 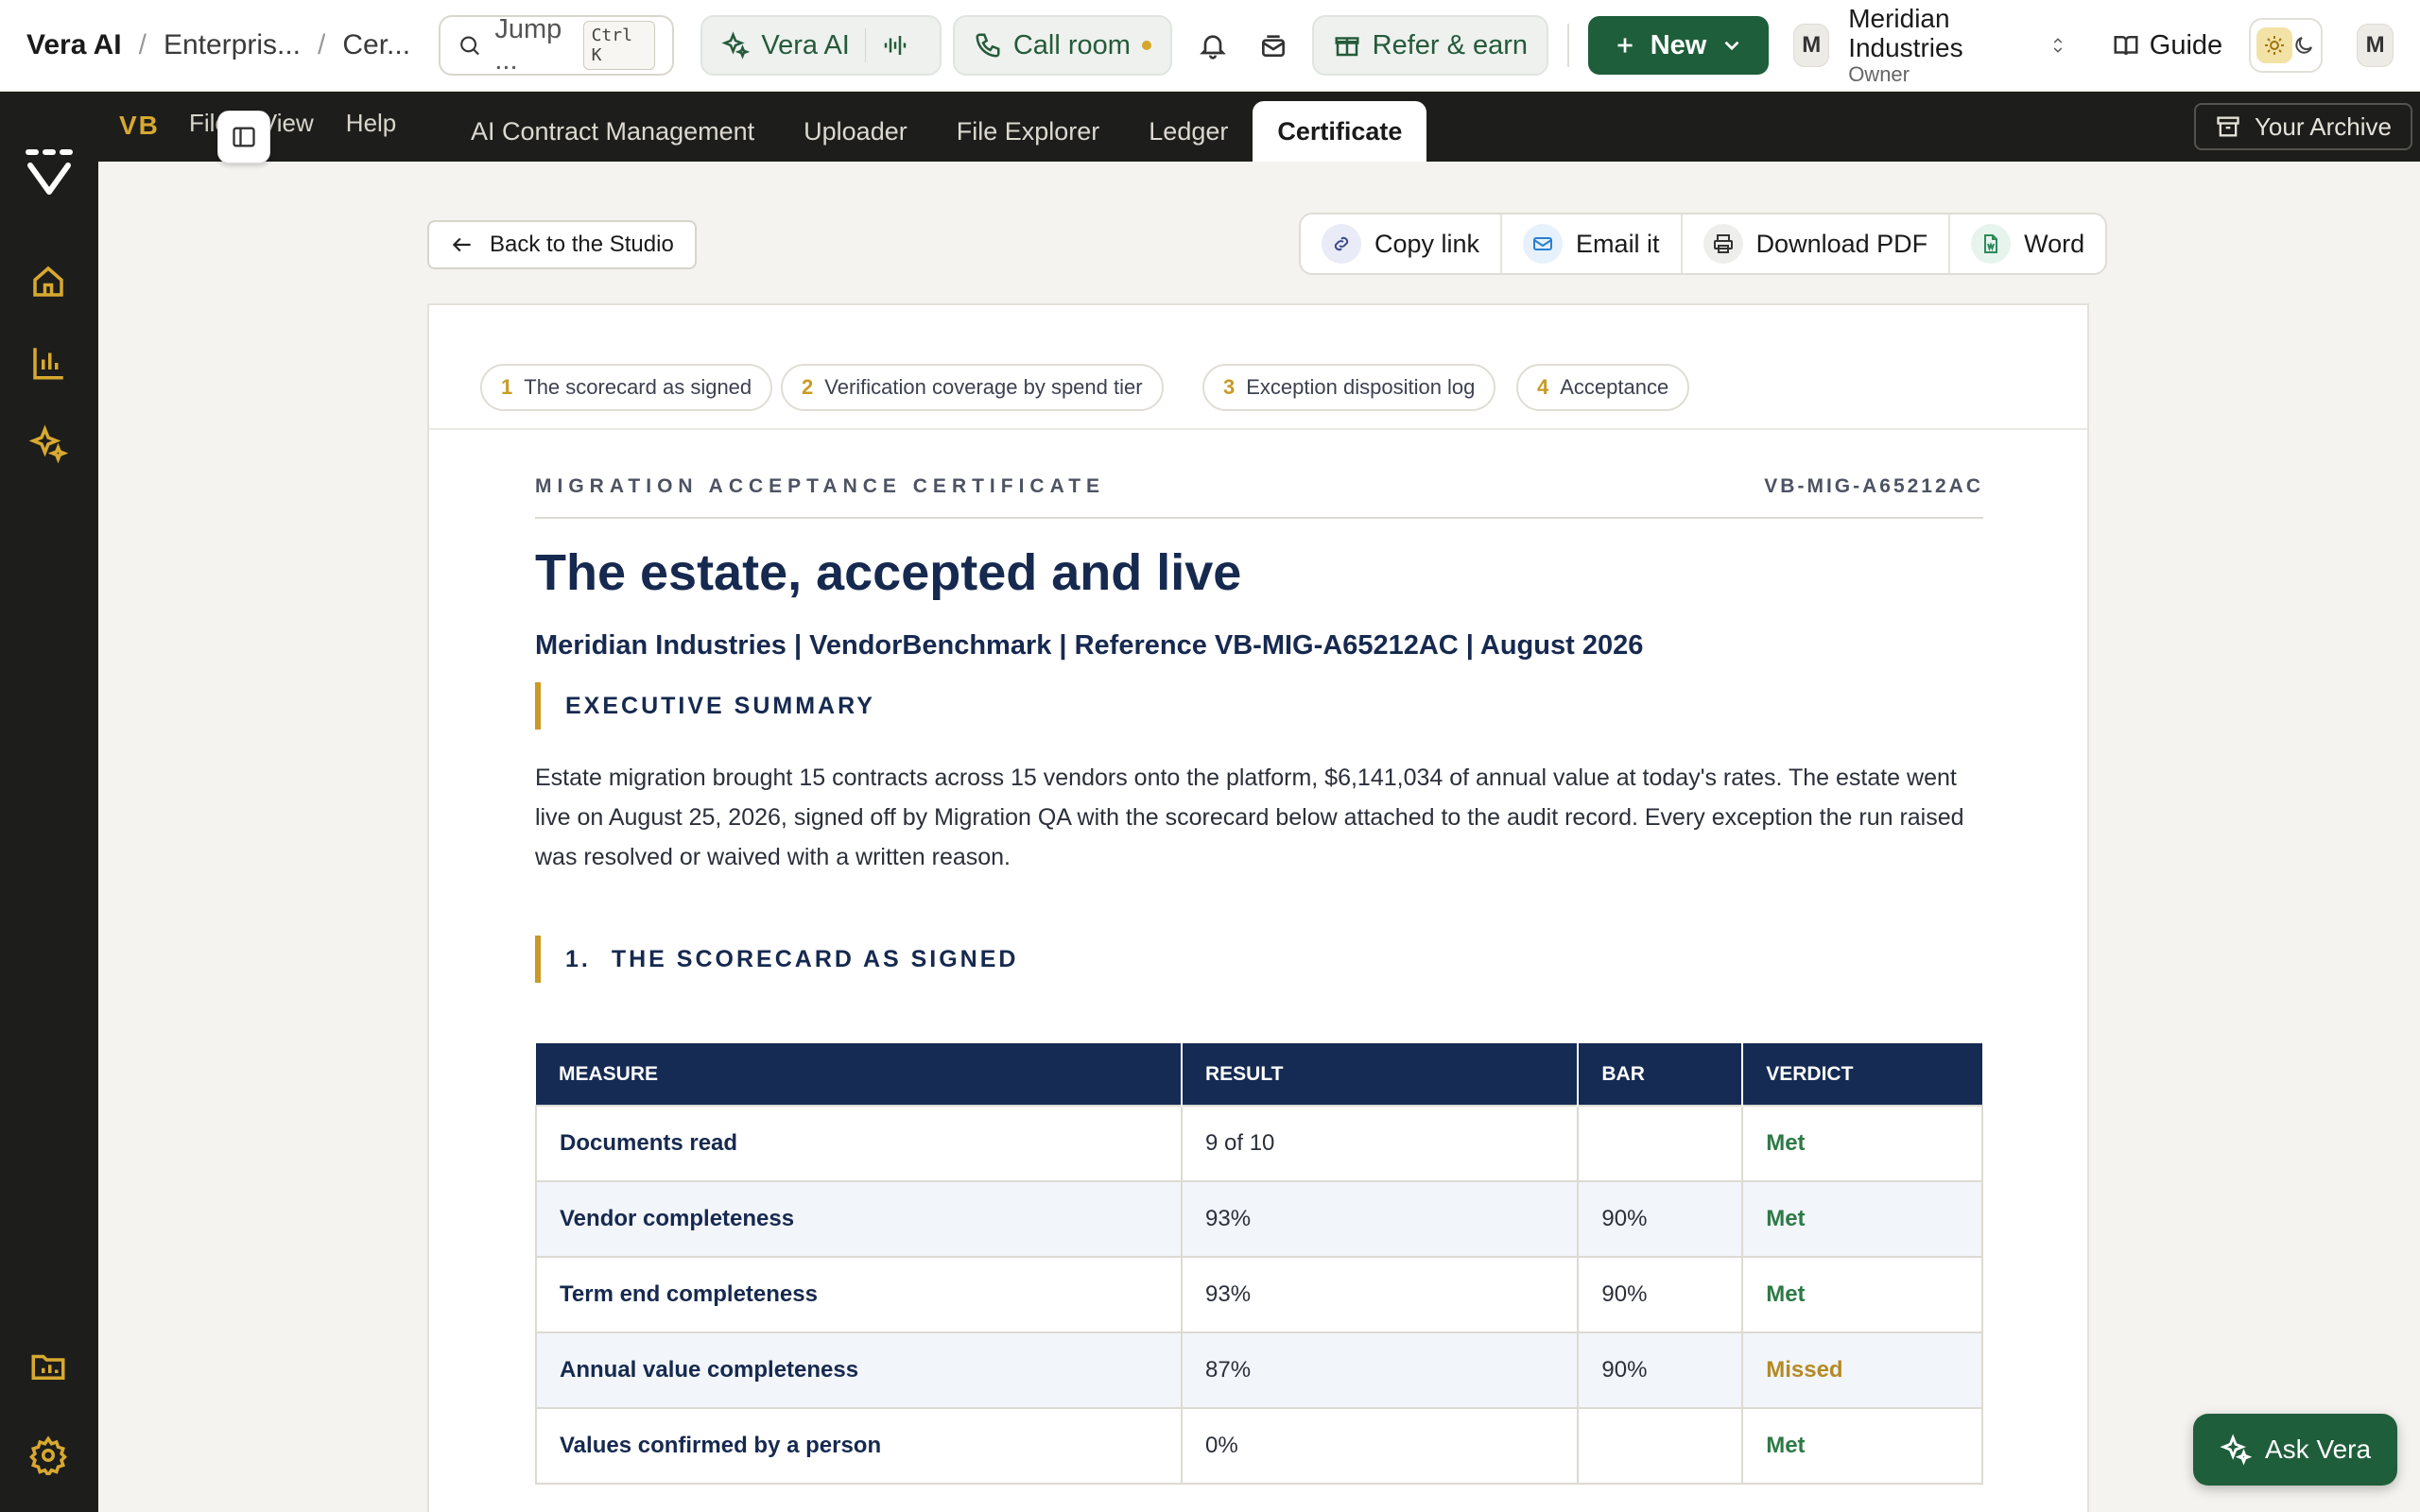 I want to click on vera-ai-button: Vera AI, so click(x=821, y=45).